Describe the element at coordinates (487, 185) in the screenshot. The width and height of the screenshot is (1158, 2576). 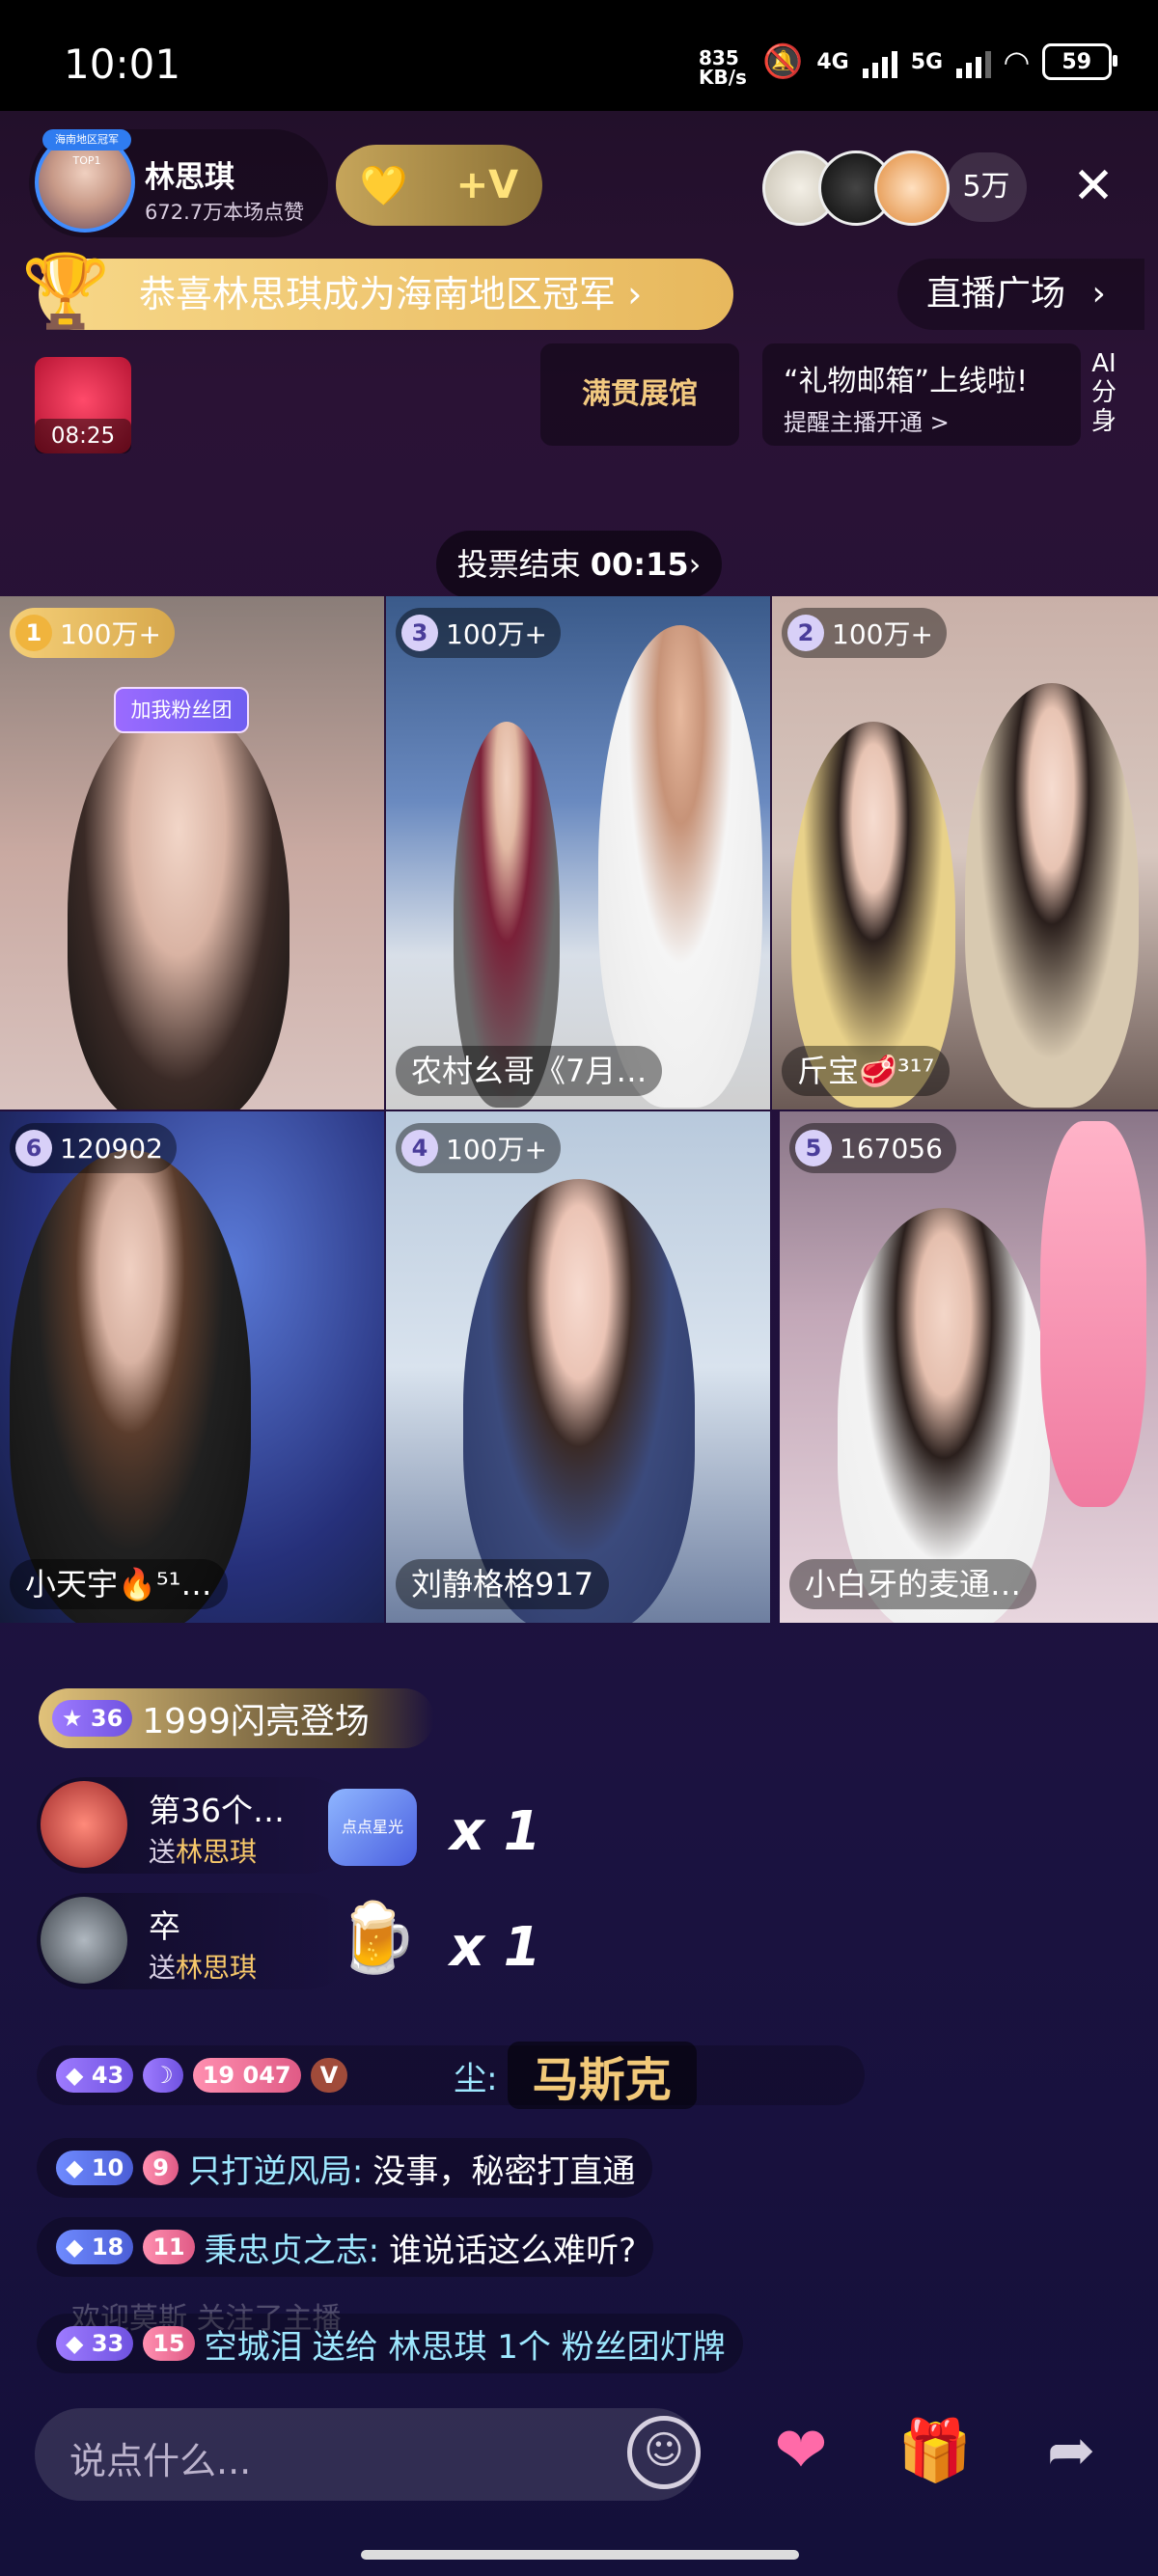
I see `fan-v-label: +V` at that location.